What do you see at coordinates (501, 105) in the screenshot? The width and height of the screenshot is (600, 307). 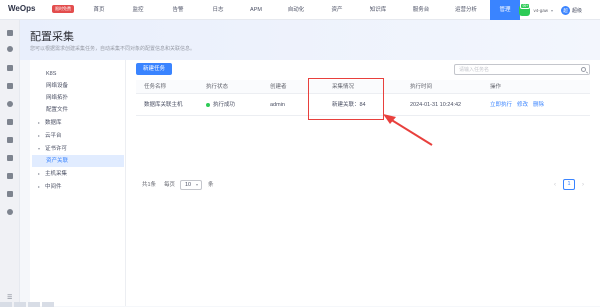 I see `run-now-link: 立即执行` at bounding box center [501, 105].